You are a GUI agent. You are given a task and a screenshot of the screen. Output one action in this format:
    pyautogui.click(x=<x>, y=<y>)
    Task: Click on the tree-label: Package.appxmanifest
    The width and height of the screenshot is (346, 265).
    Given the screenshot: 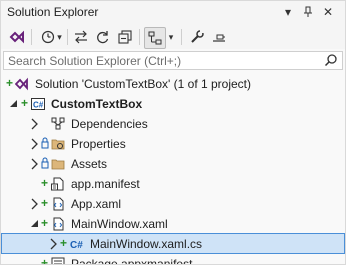 What is the action you would take?
    pyautogui.click(x=132, y=261)
    